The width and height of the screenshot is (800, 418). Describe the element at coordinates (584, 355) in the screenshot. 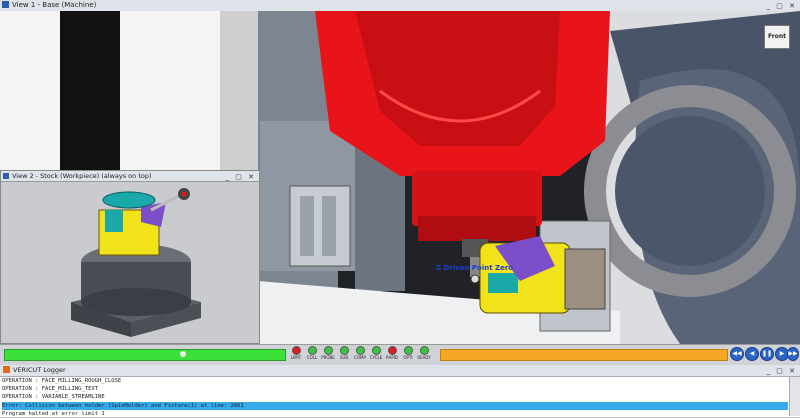

I see `secondary-progress-bar` at that location.